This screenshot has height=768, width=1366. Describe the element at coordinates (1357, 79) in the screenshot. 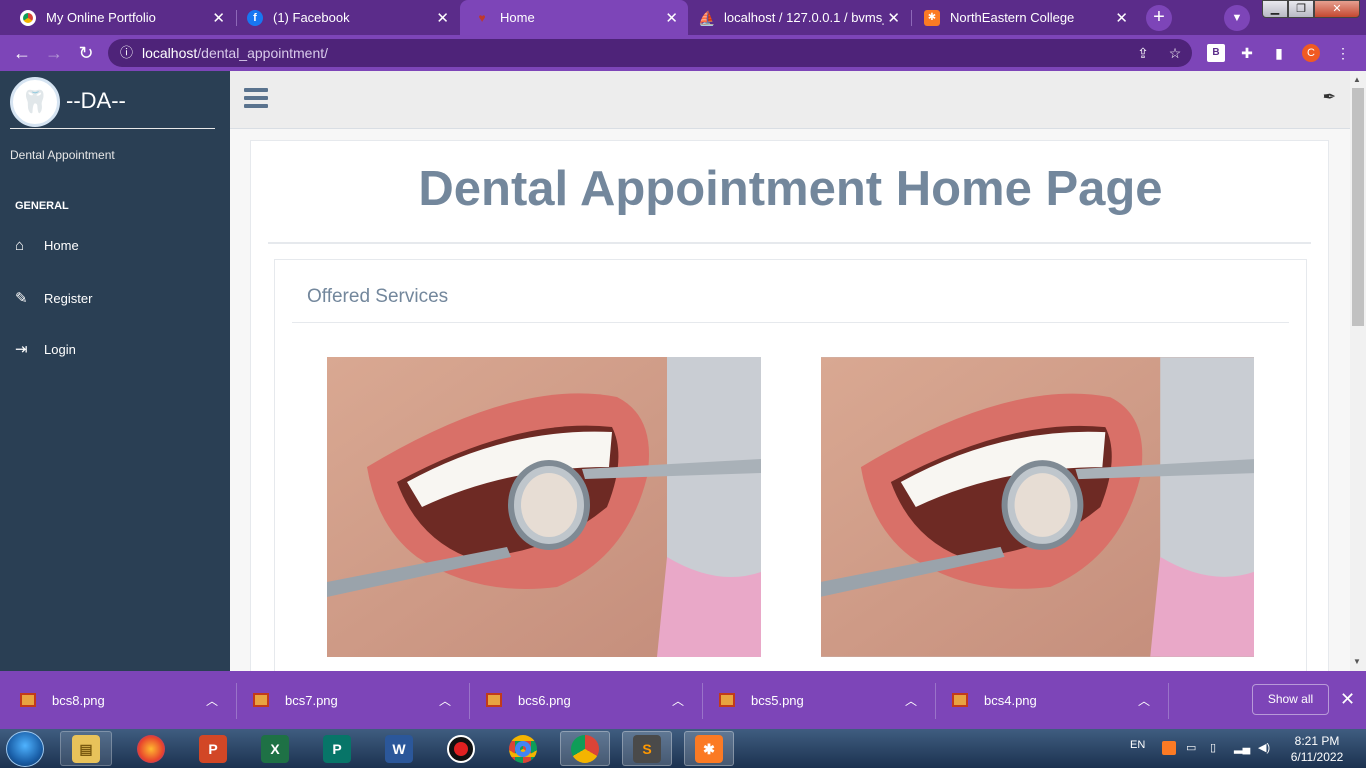

I see `scroll-up-icon: ▲` at that location.